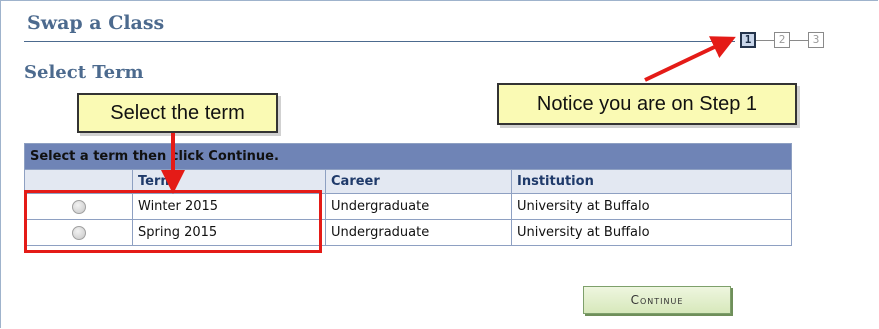 The image size is (879, 329). I want to click on section-title: Select Term, so click(84, 72).